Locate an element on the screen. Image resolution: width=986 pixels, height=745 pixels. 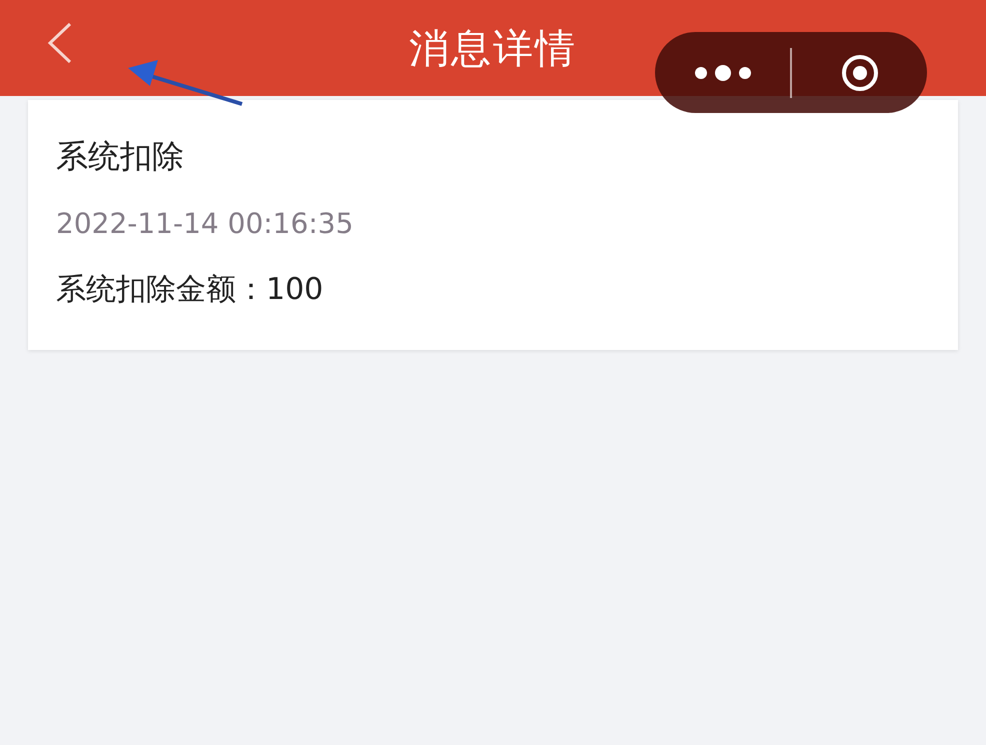
message-detail: 系统扣除金额：100 is located at coordinates (190, 290).